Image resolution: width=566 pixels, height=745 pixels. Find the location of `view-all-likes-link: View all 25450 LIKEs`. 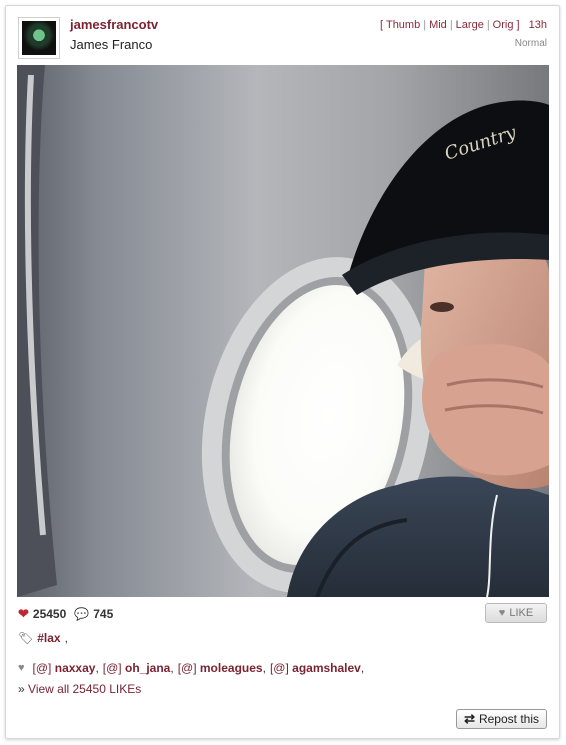

view-all-likes-link: View all 25450 LIKEs is located at coordinates (84, 689).